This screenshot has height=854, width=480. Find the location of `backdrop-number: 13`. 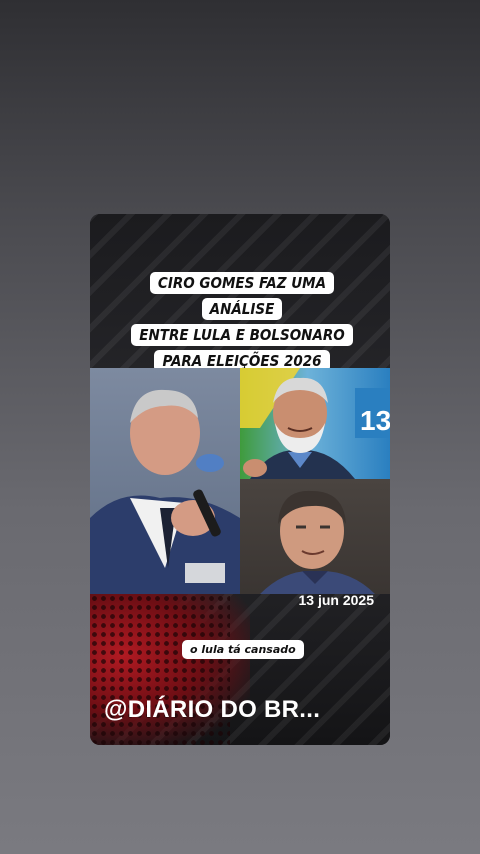

backdrop-number: 13 is located at coordinates (375, 420).